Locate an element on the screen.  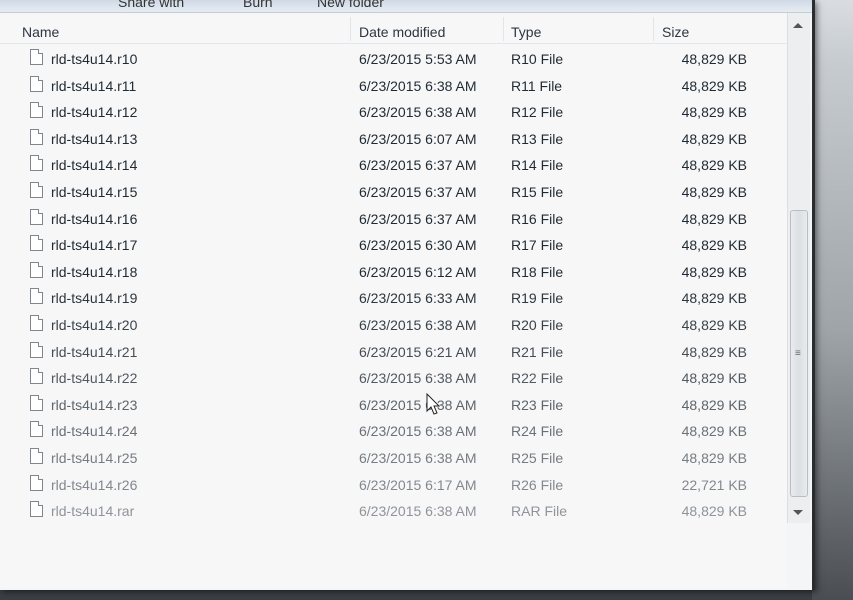
toolbar-burn: Burn is located at coordinates (258, 5).